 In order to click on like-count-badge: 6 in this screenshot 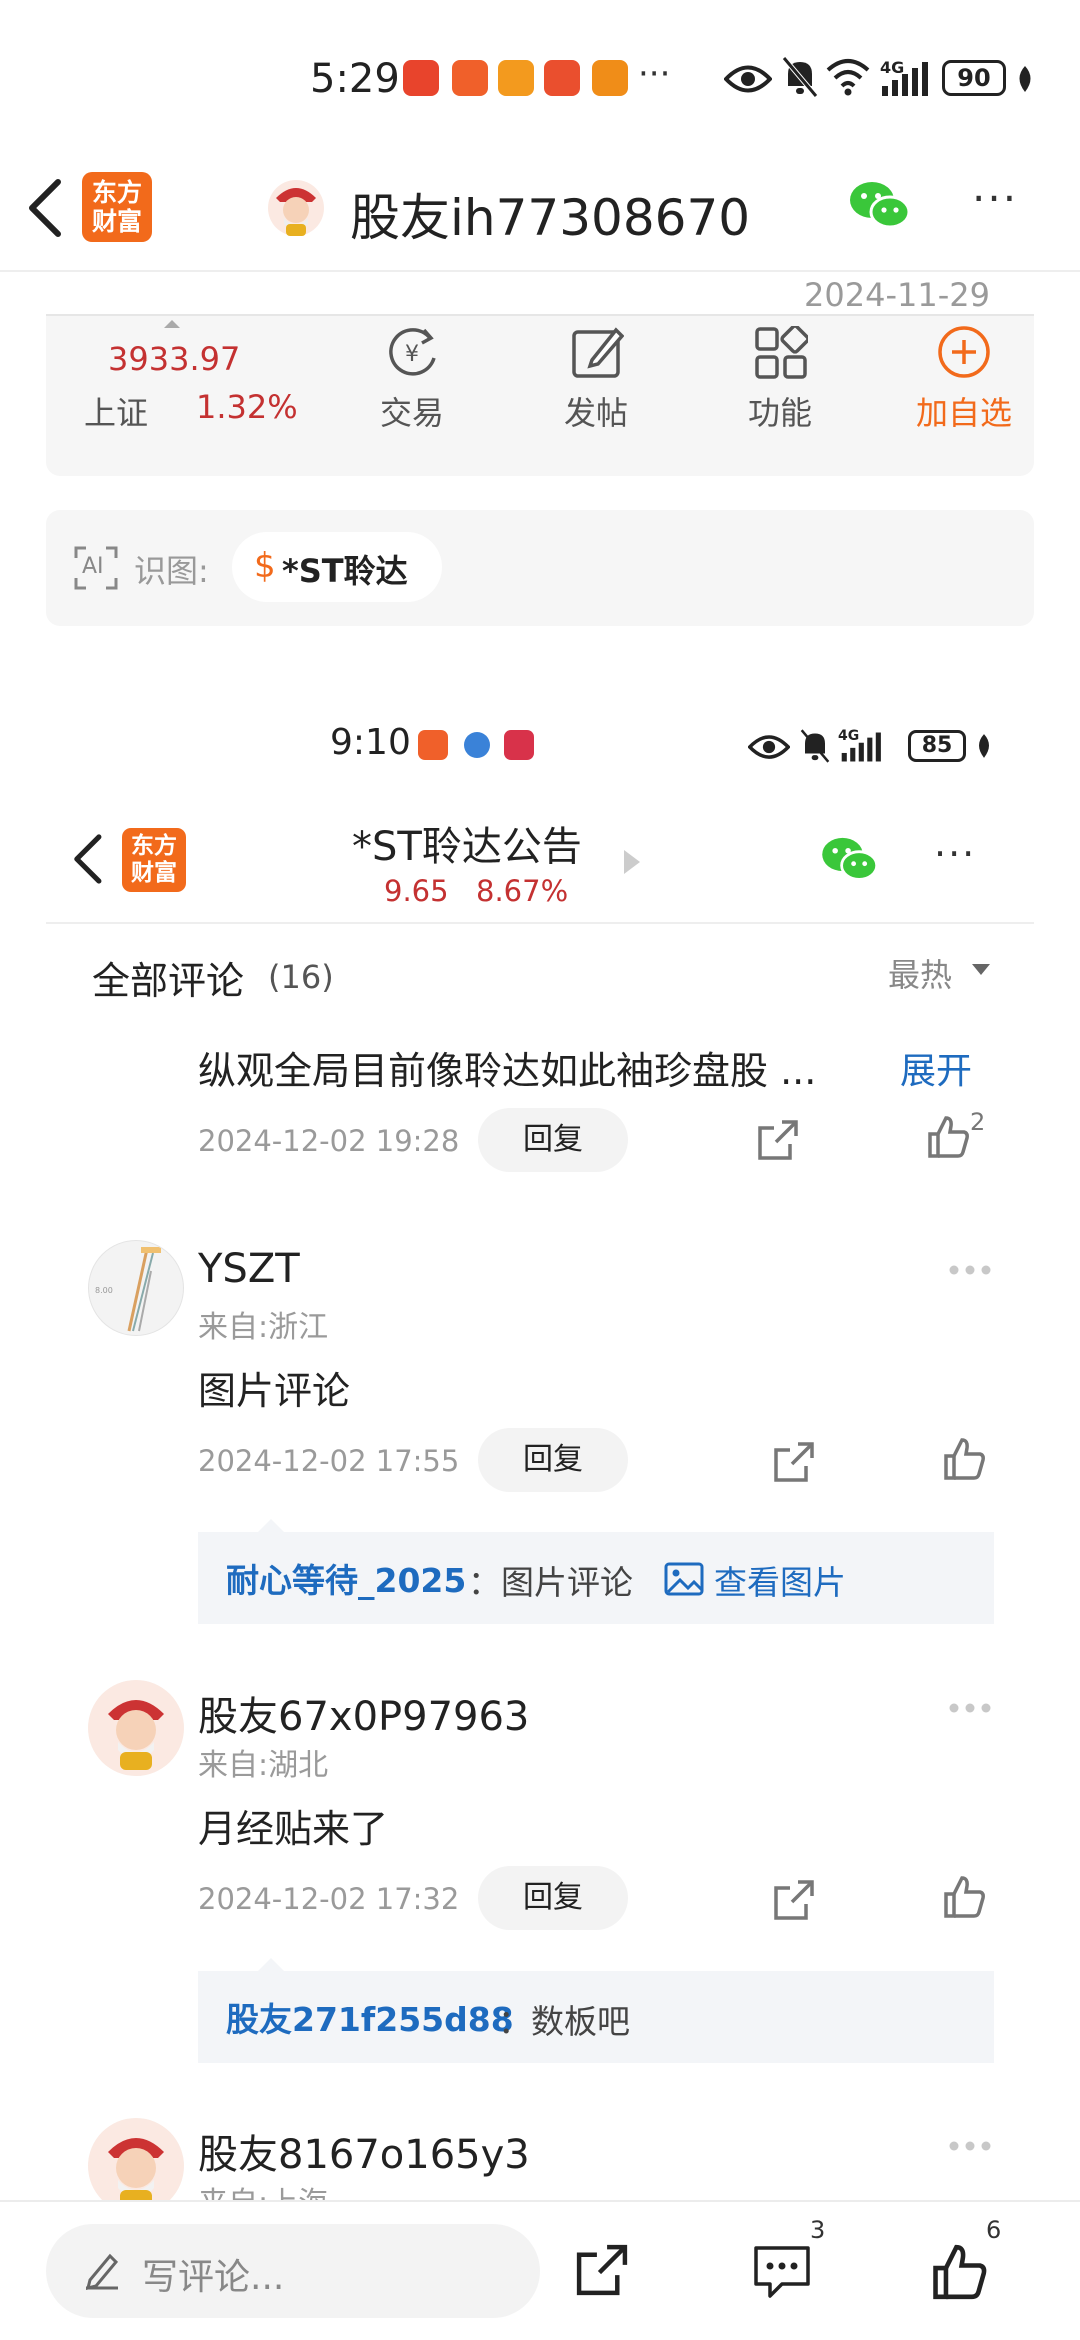, I will do `click(994, 2230)`.